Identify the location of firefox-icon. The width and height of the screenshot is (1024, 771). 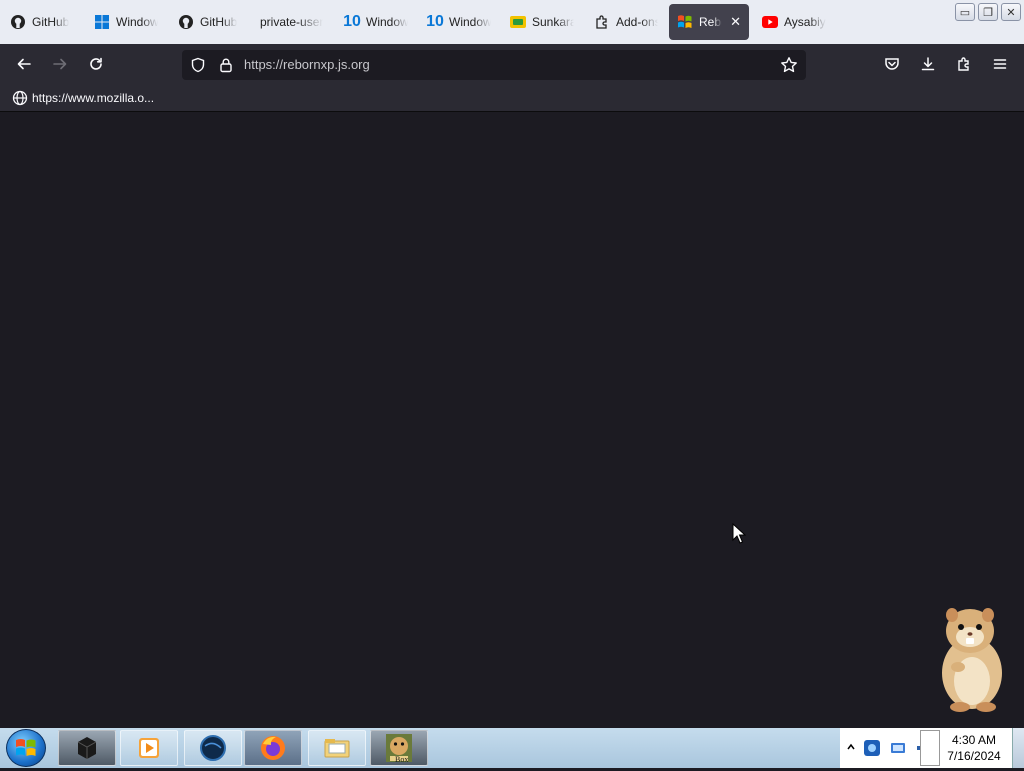
(273, 748).